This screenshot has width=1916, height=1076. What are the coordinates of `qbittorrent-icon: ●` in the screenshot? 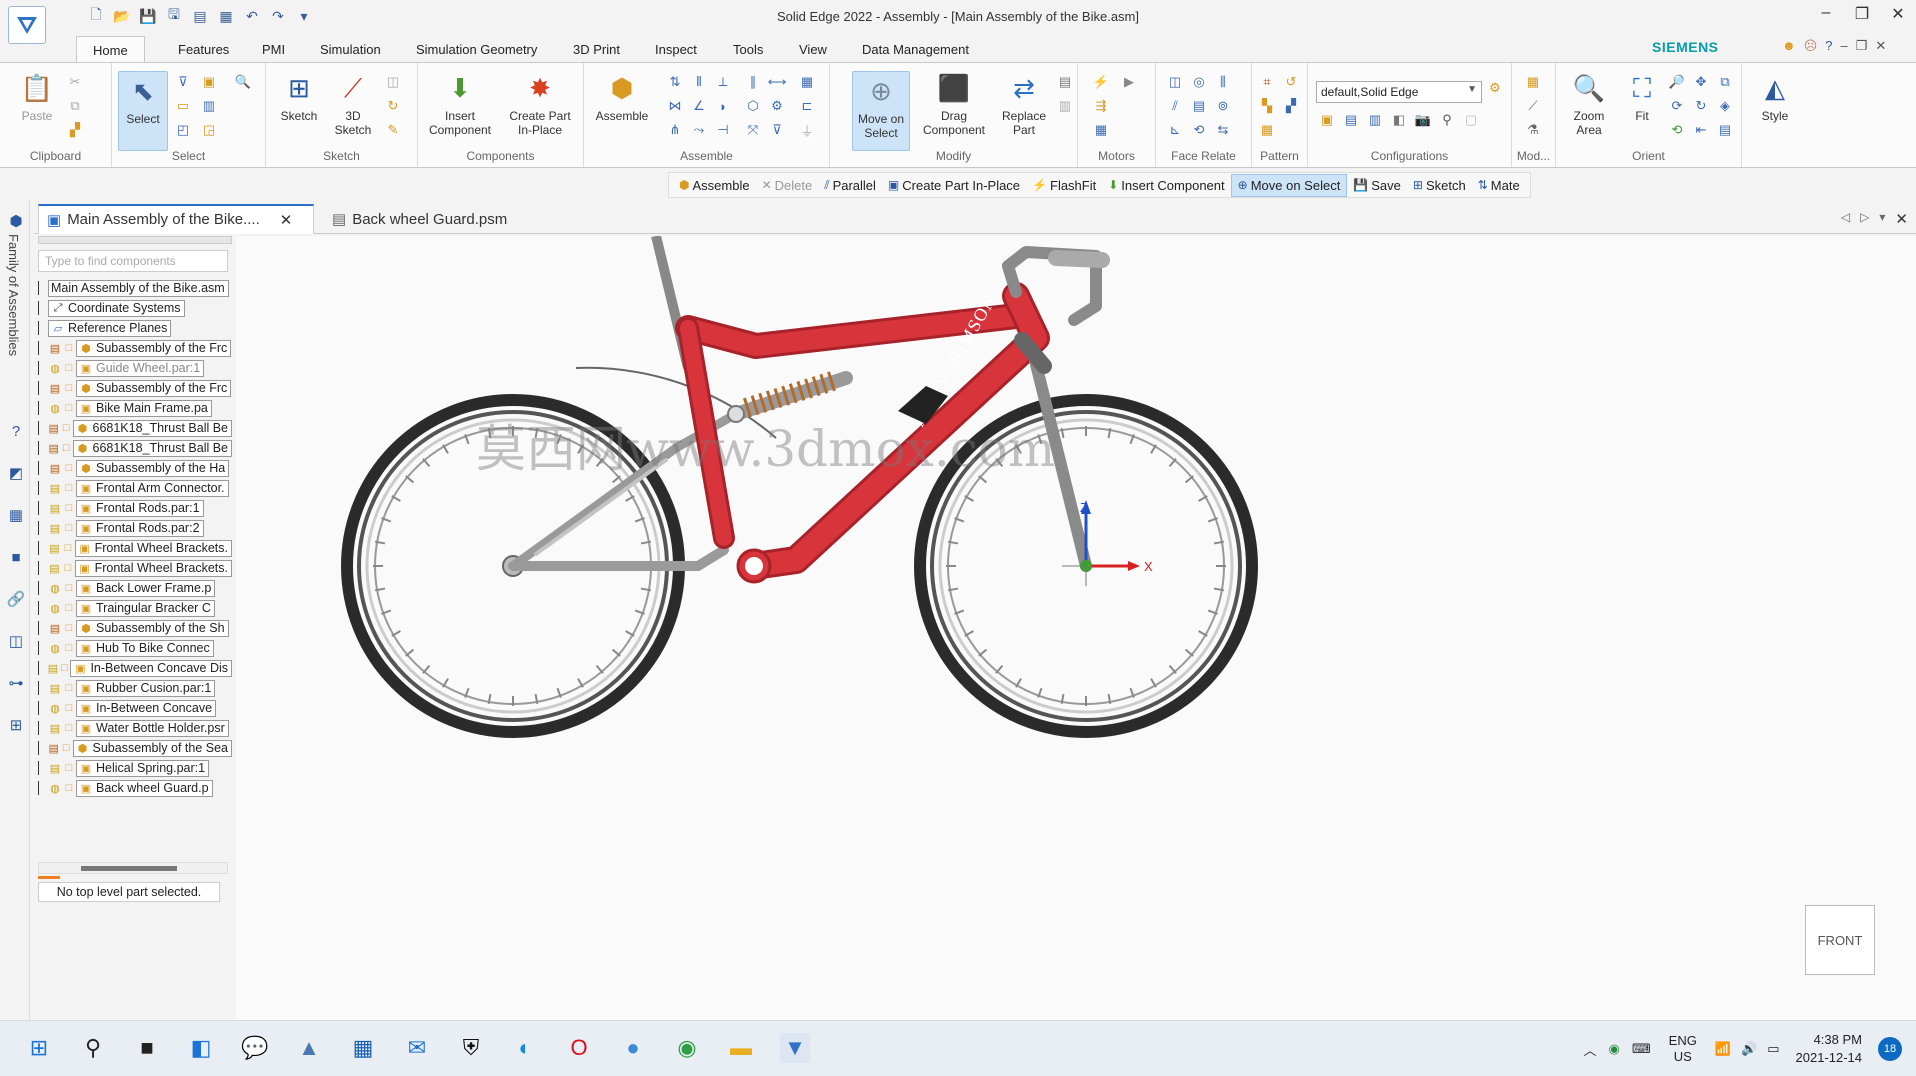 It's located at (633, 1048).